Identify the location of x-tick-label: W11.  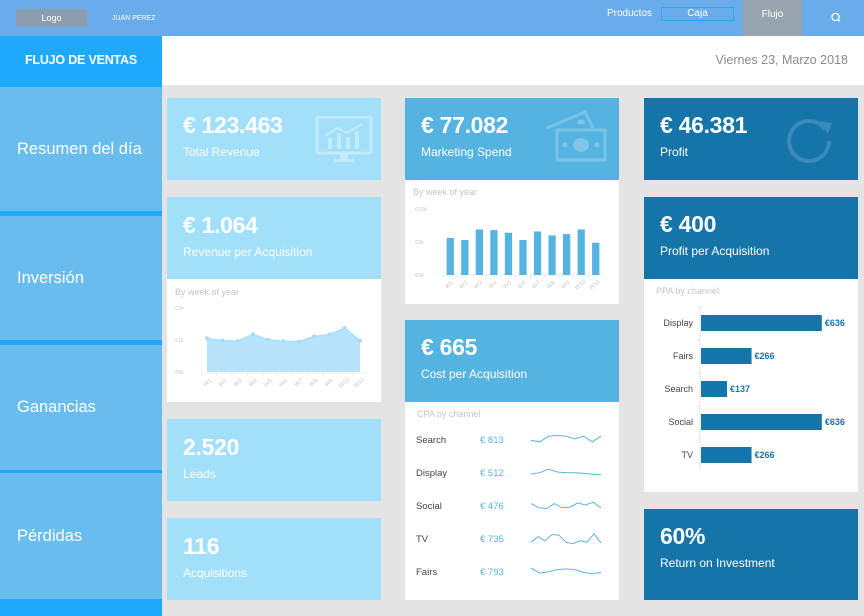
(359, 383).